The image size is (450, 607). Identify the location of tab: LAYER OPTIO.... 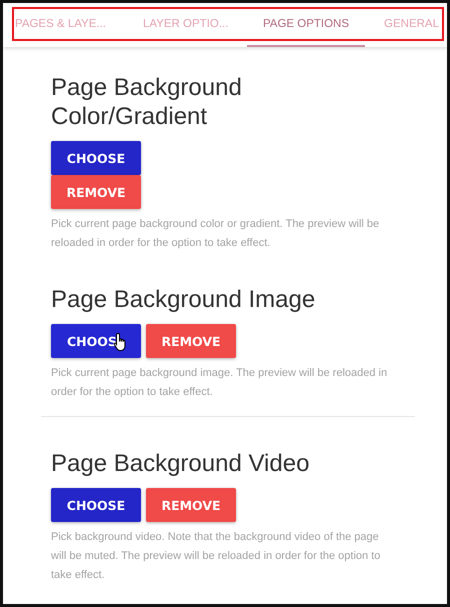
(190, 25).